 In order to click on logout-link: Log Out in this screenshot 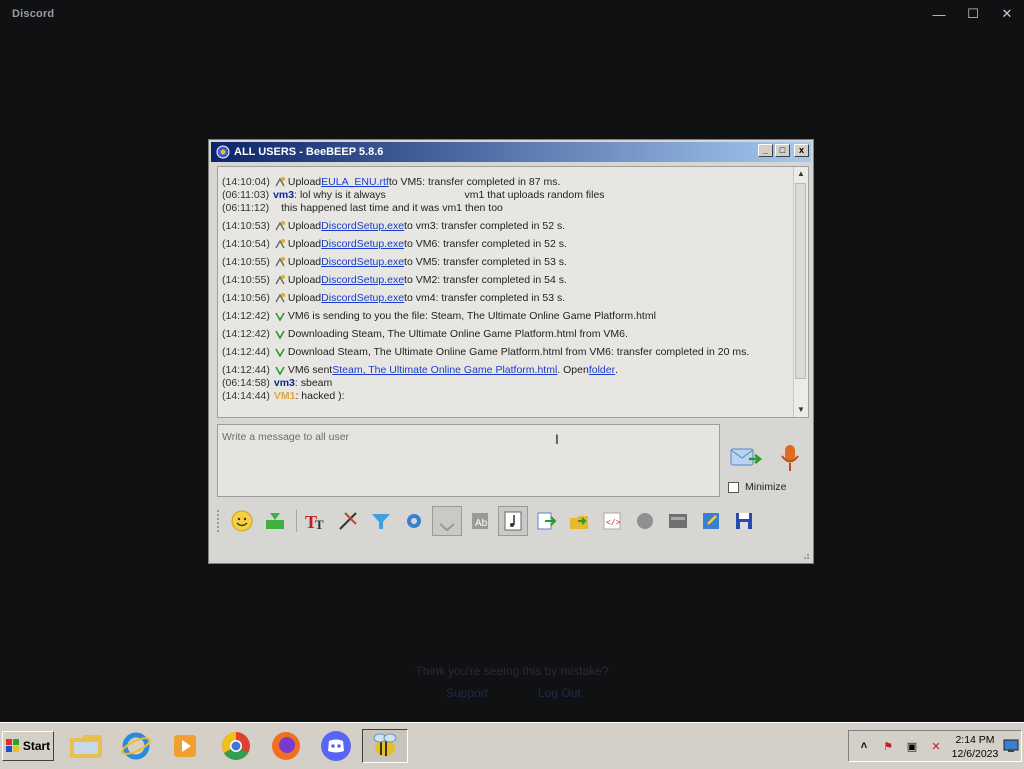, I will do `click(559, 693)`.